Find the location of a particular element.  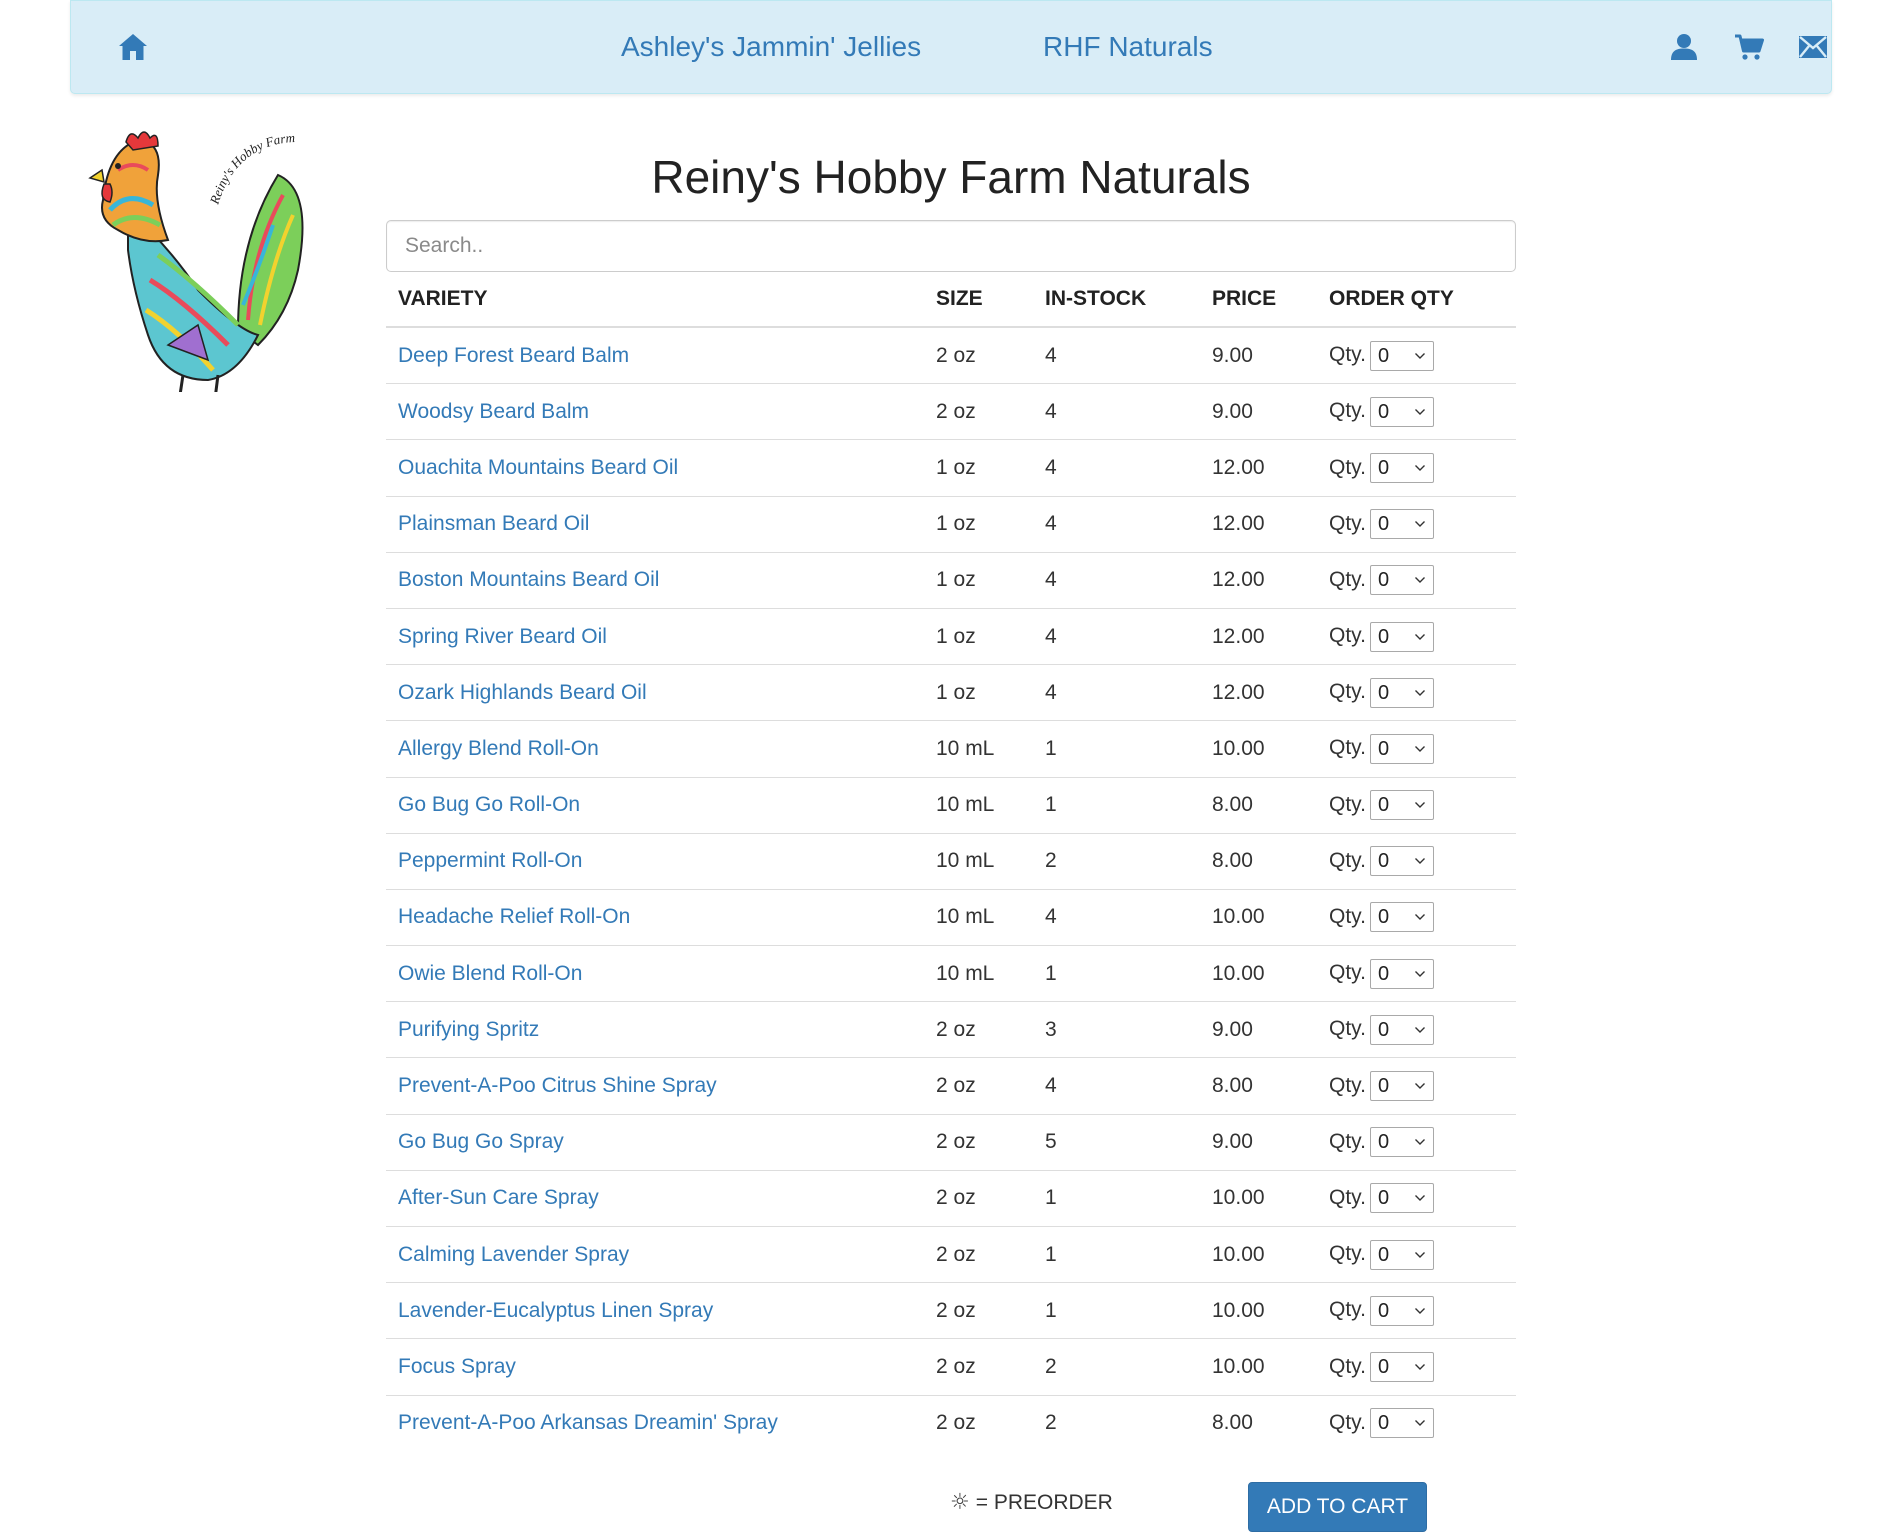

preorder-legend-text: = PREORDER is located at coordinates (1044, 1502).